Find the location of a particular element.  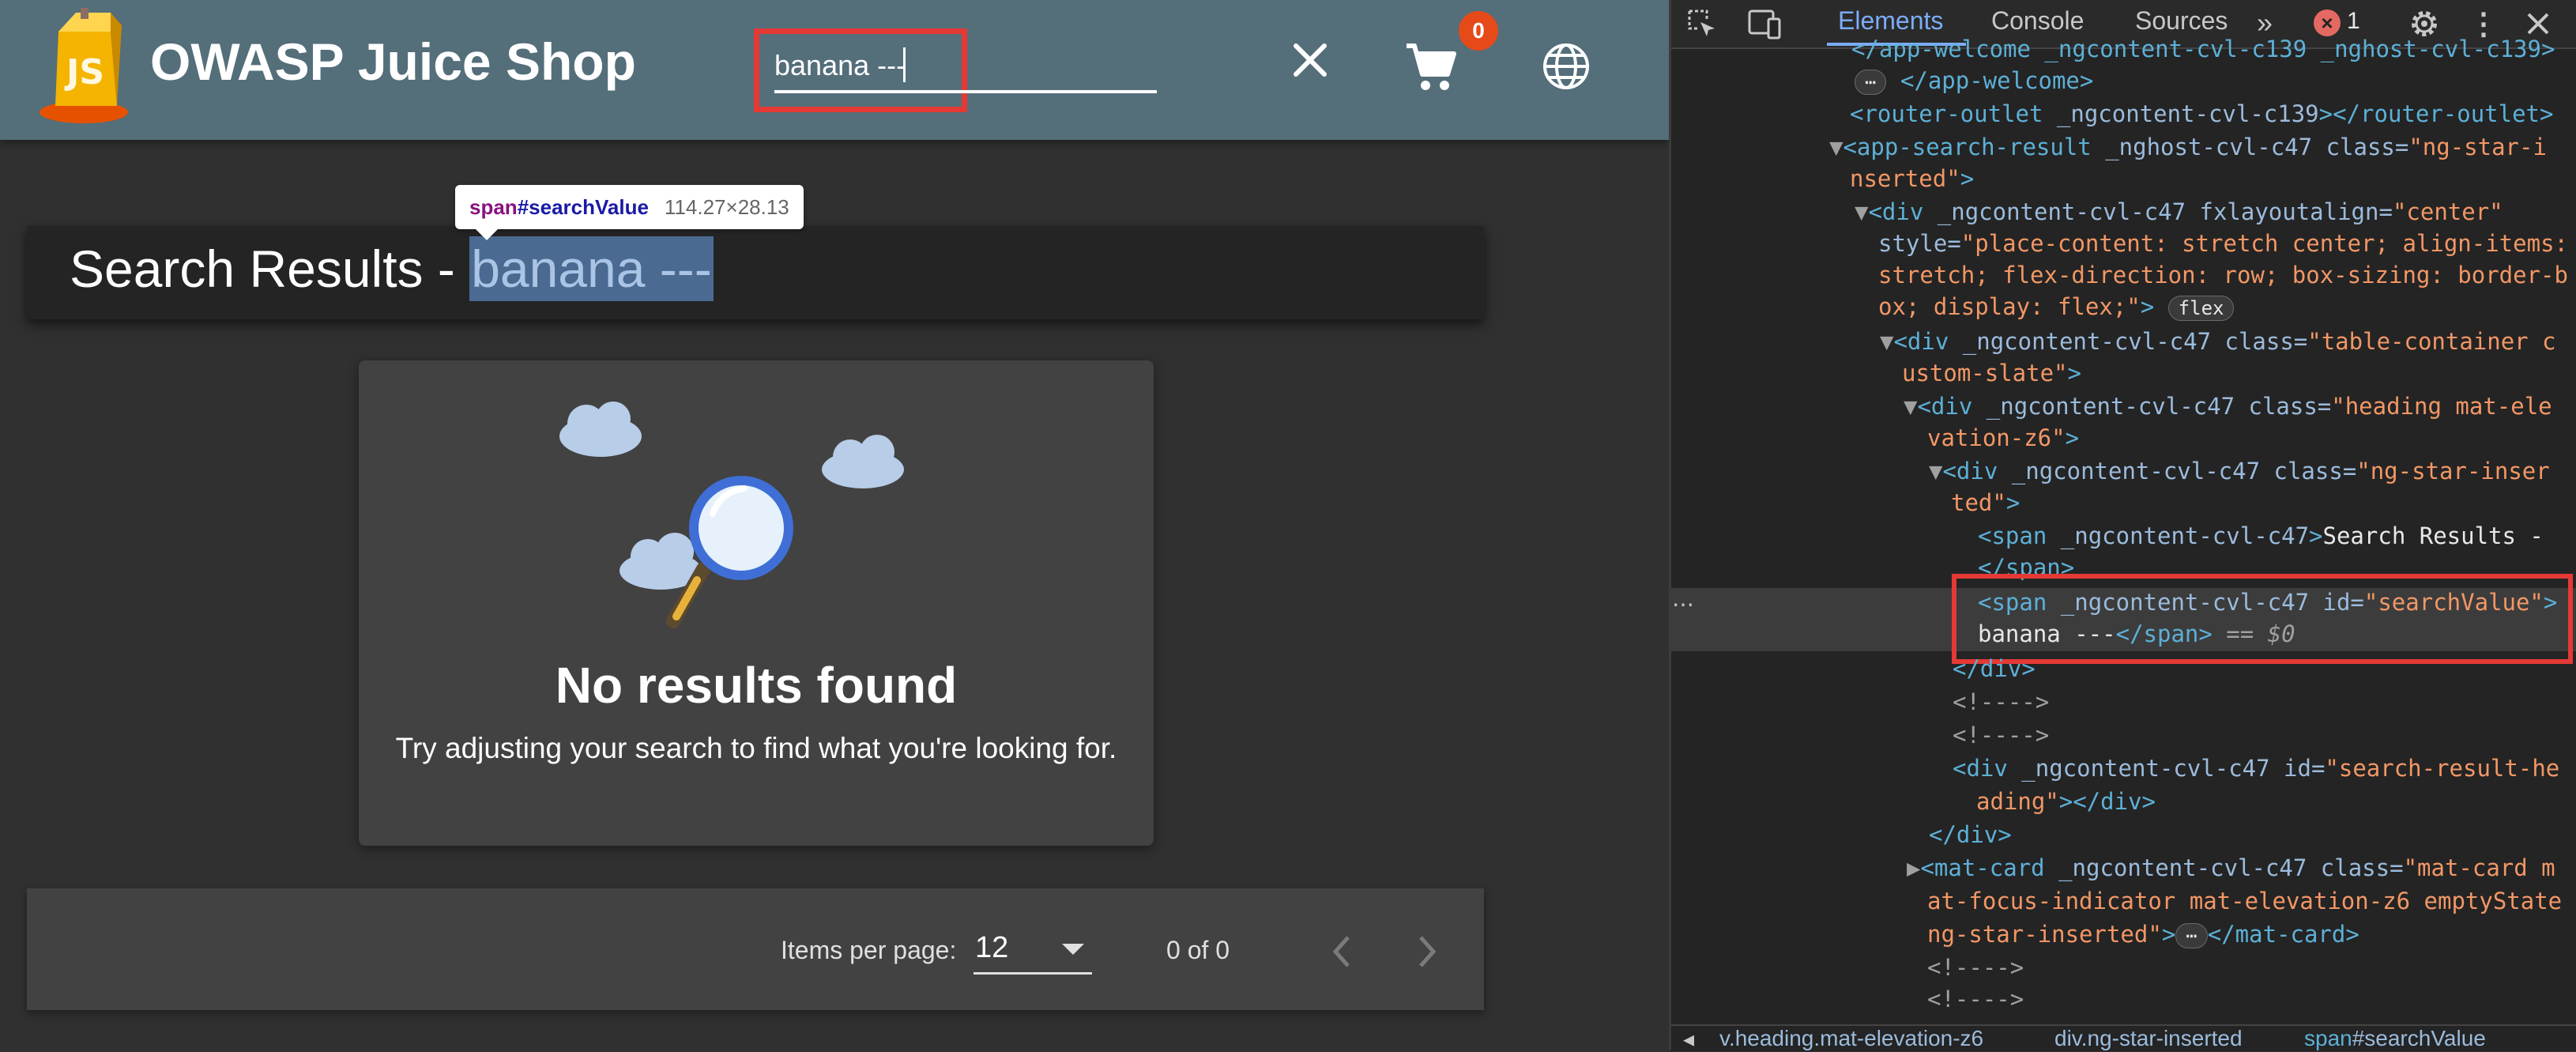

paginator is located at coordinates (755, 949).